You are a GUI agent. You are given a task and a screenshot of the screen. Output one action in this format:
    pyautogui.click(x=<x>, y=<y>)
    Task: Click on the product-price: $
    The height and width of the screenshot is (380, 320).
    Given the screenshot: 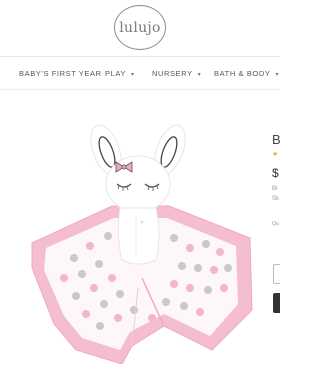 What is the action you would take?
    pyautogui.click(x=275, y=173)
    